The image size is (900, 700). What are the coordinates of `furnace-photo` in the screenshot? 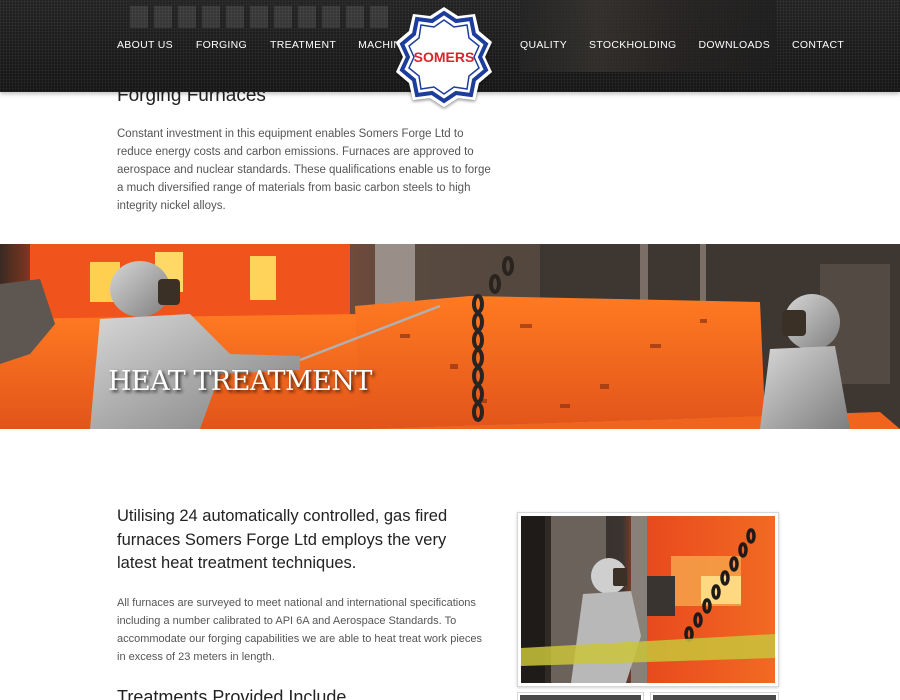 It's located at (648, 599).